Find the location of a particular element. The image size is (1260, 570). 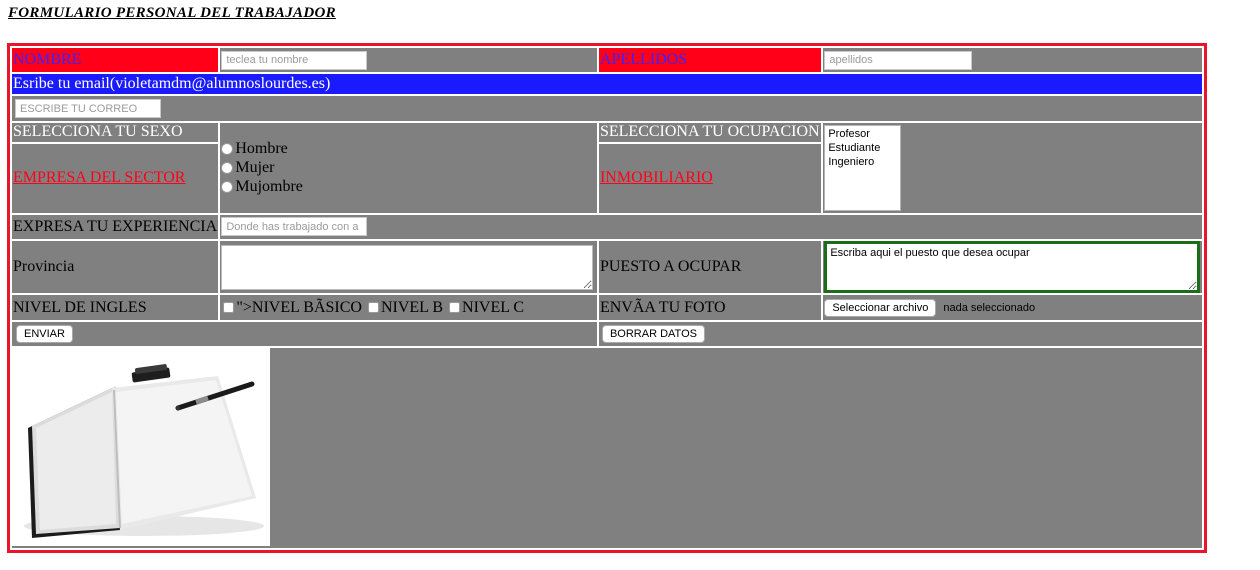

file-status: nada seleccionado is located at coordinates (989, 308).